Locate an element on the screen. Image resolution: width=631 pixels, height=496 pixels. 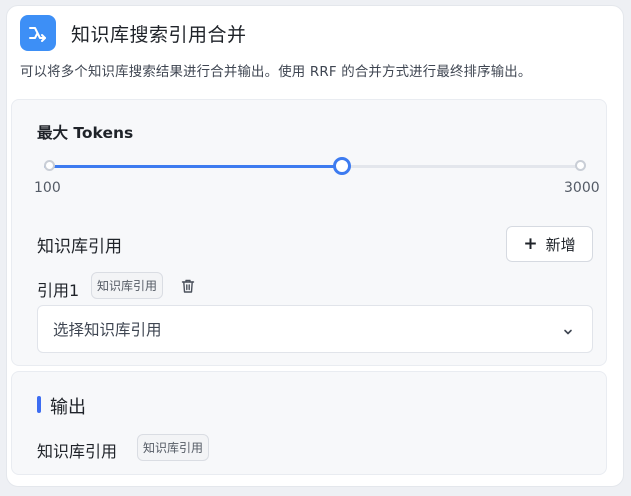
add-ref-button-label: 新增 is located at coordinates (560, 244).